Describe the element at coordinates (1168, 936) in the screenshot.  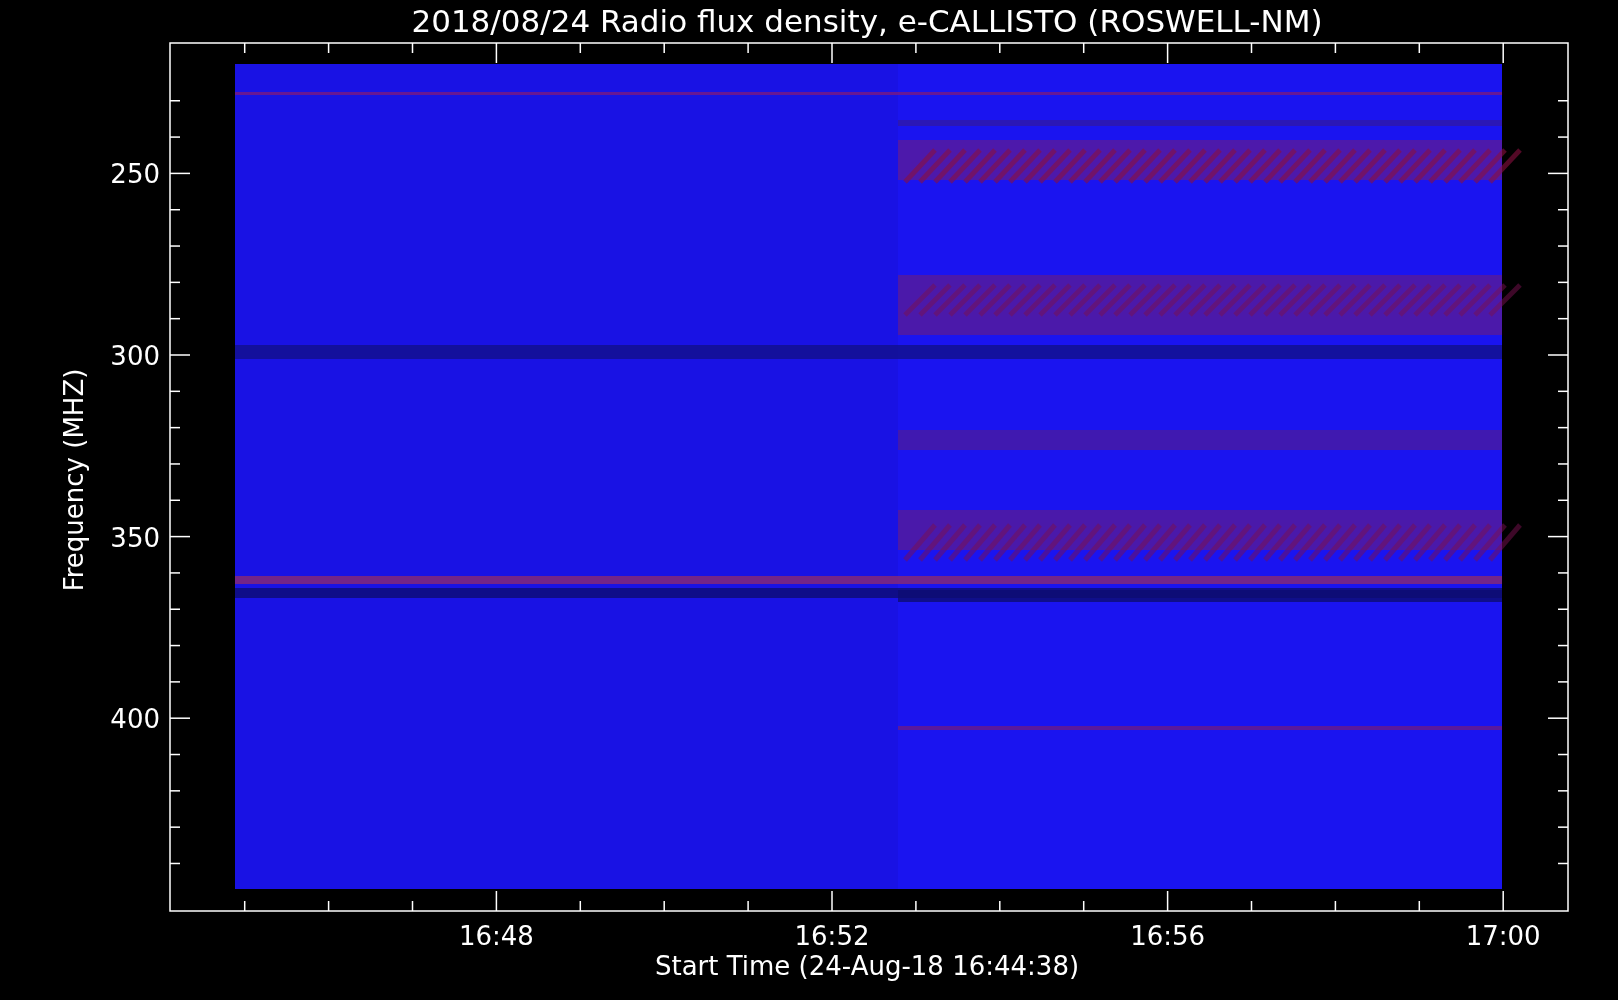
I see `x-tick-label: 16:56` at that location.